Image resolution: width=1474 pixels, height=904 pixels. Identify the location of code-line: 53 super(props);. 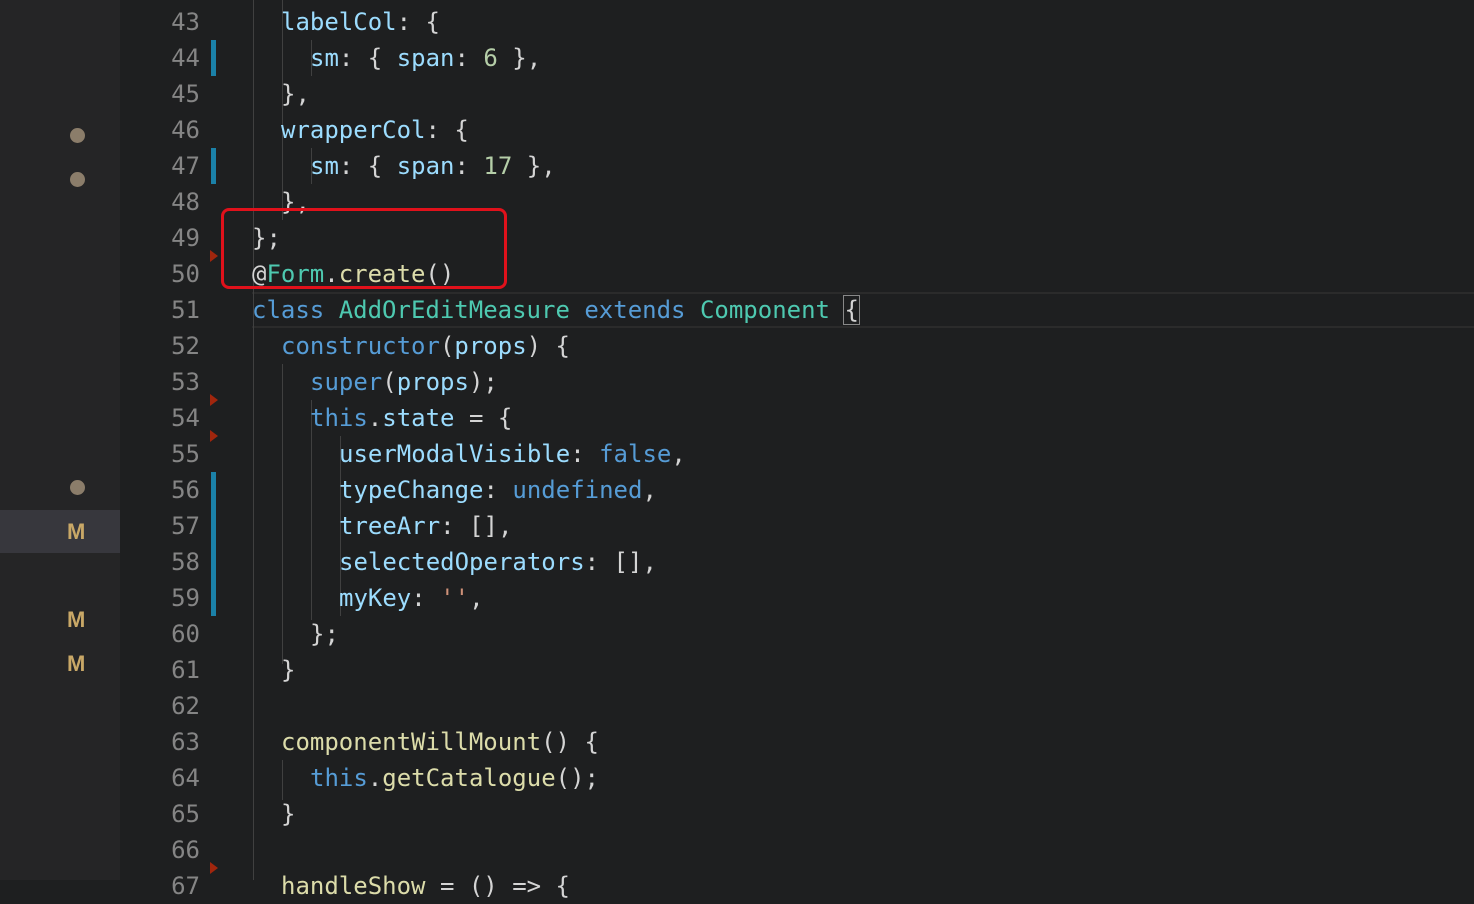
(797, 382).